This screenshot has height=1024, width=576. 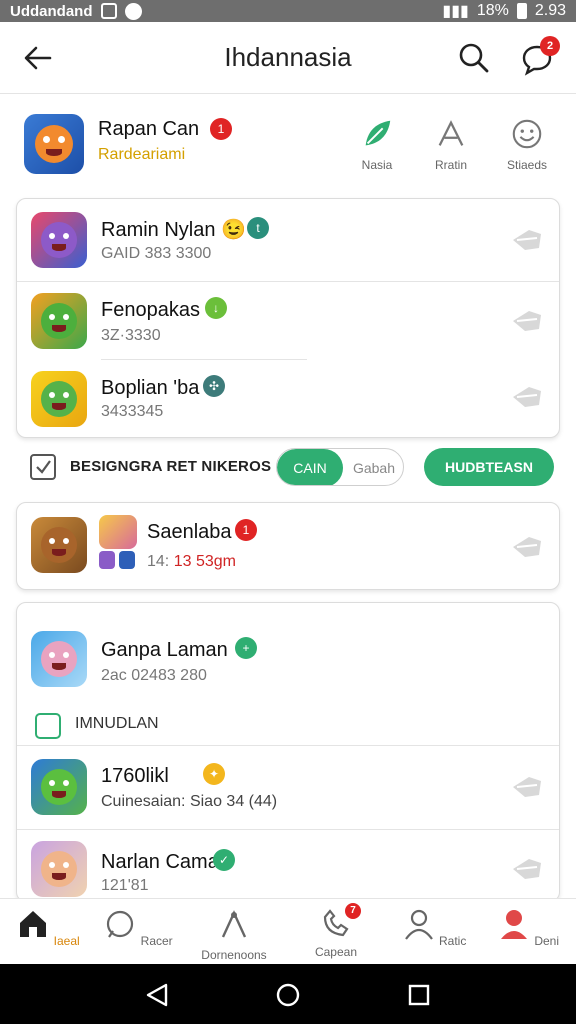 I want to click on chat-badge: 2, so click(x=550, y=46).